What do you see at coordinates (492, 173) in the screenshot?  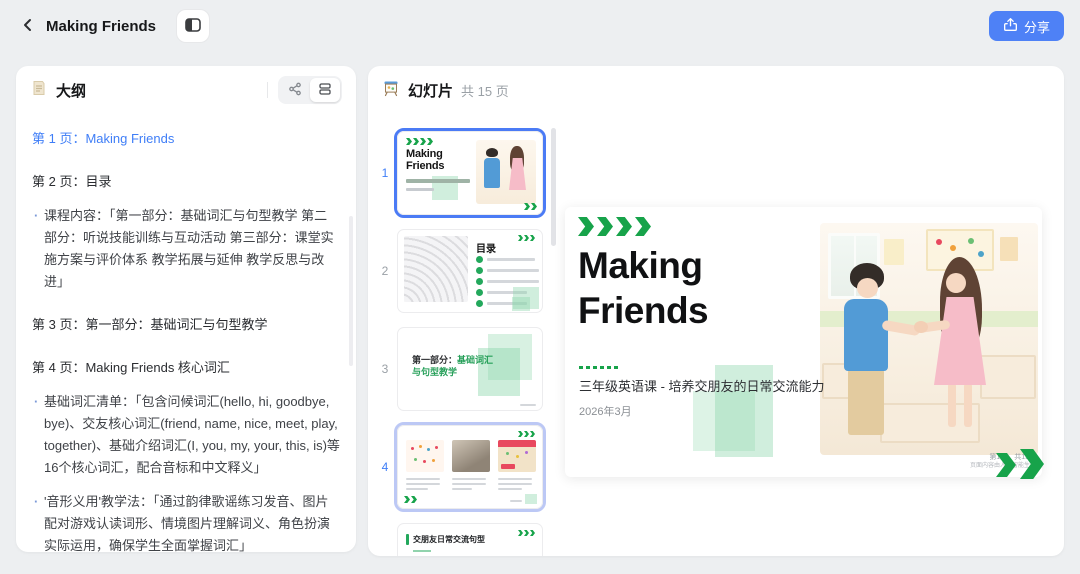 I see `mini-boy-shirt` at bounding box center [492, 173].